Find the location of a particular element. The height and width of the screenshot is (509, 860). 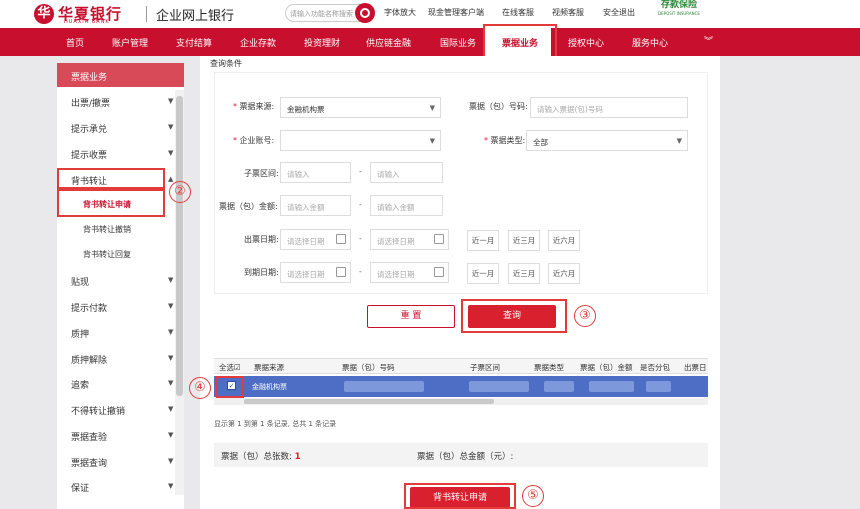

reset-button: 重 置 is located at coordinates (411, 316).